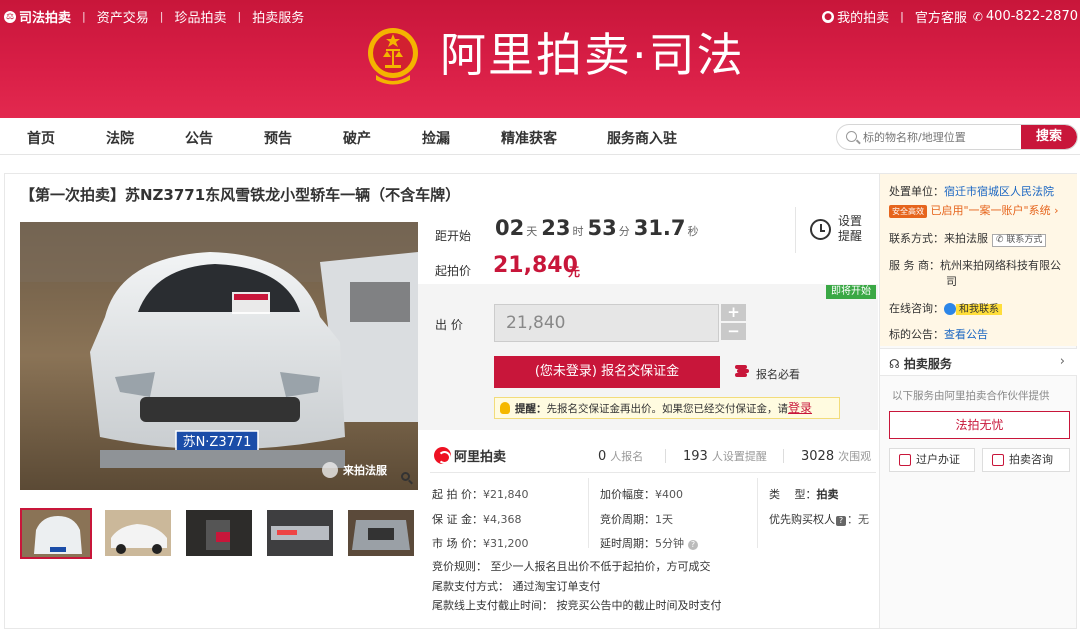  I want to click on start-price-label: 起拍价, so click(453, 271).